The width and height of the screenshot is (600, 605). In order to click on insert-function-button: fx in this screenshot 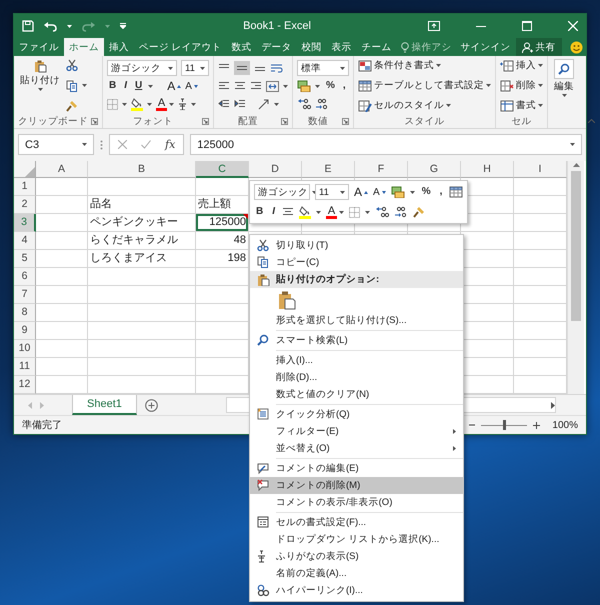, I will do `click(170, 144)`.